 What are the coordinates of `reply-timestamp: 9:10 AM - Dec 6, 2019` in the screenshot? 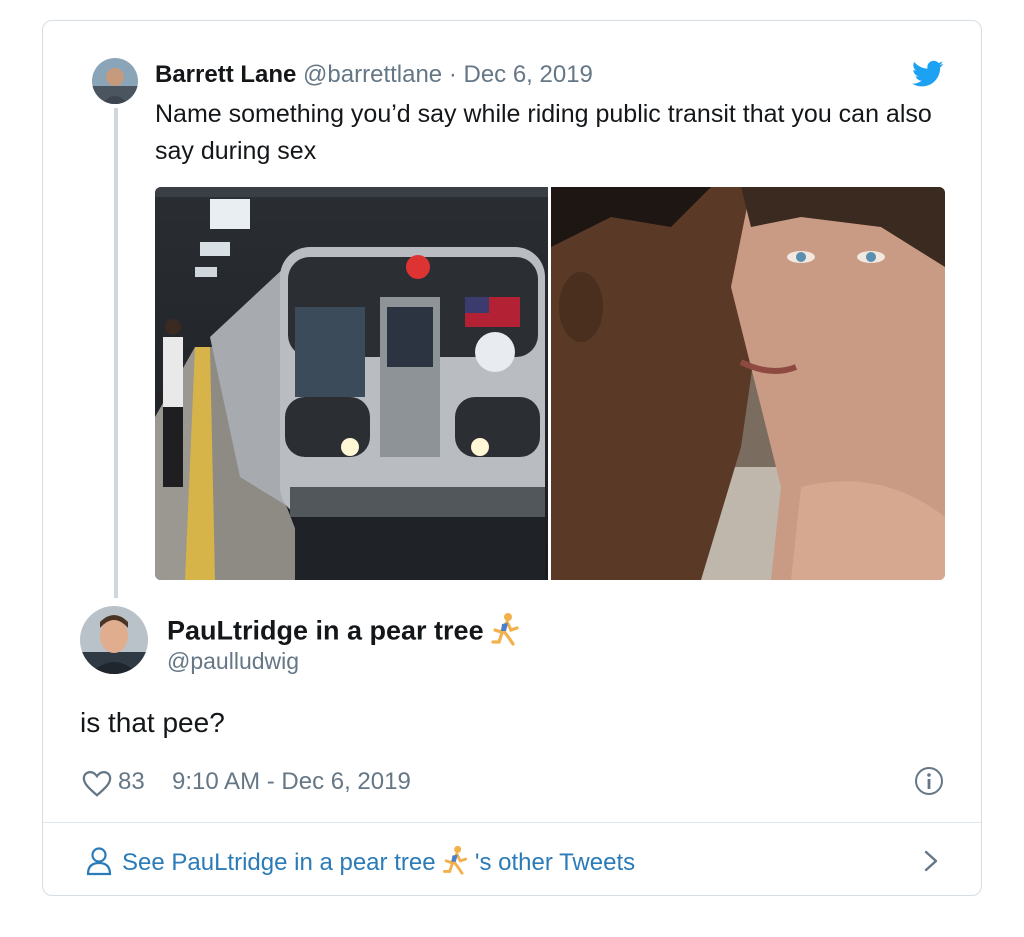 It's located at (291, 782).